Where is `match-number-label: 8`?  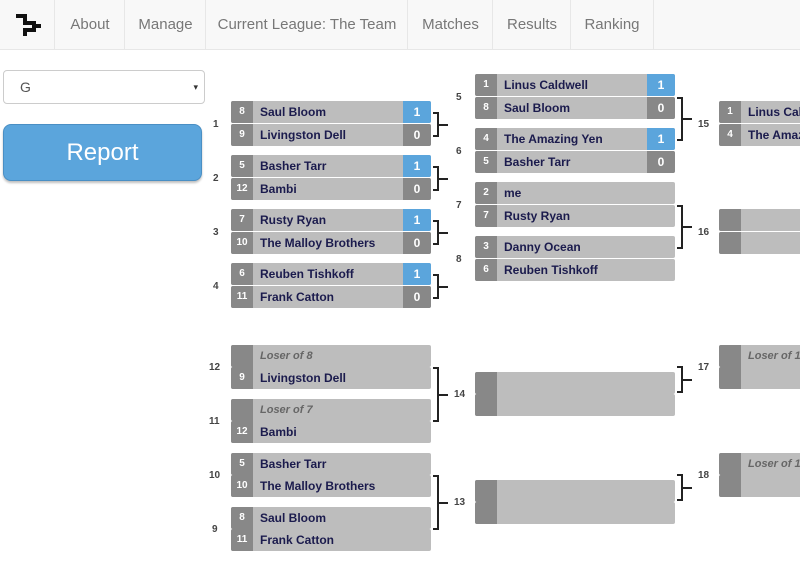 match-number-label: 8 is located at coordinates (459, 259).